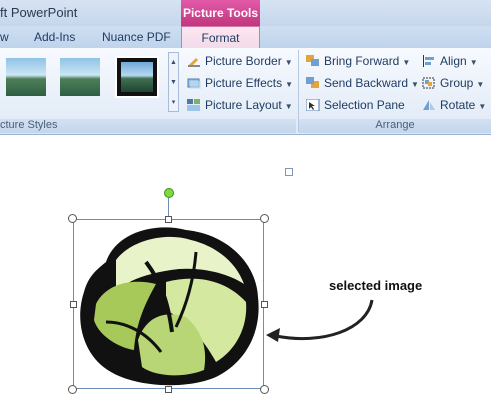  Describe the element at coordinates (148, 126) in the screenshot. I see `picture-styles-group-label: cture Styles` at that location.